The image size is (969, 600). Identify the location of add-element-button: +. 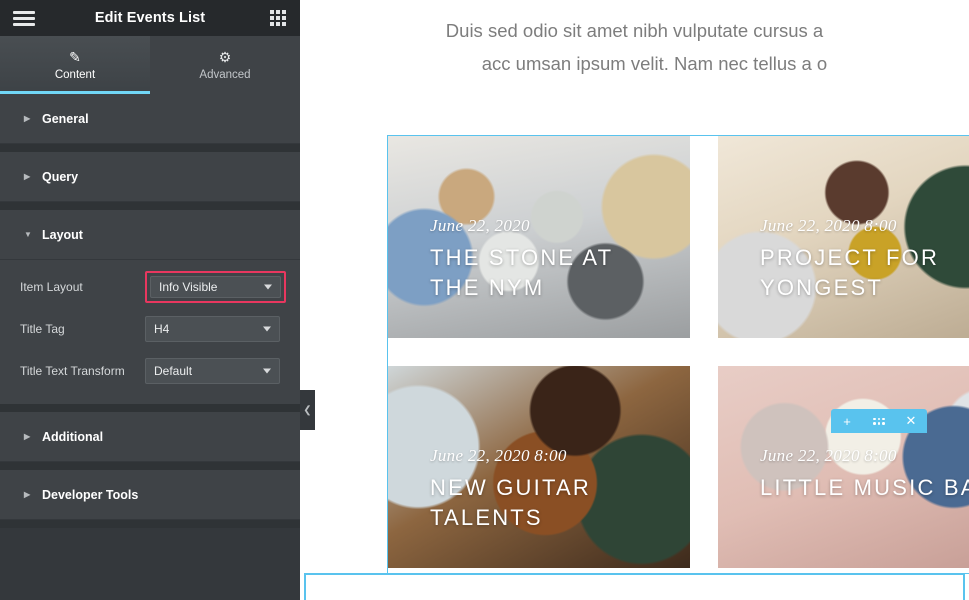
(847, 421).